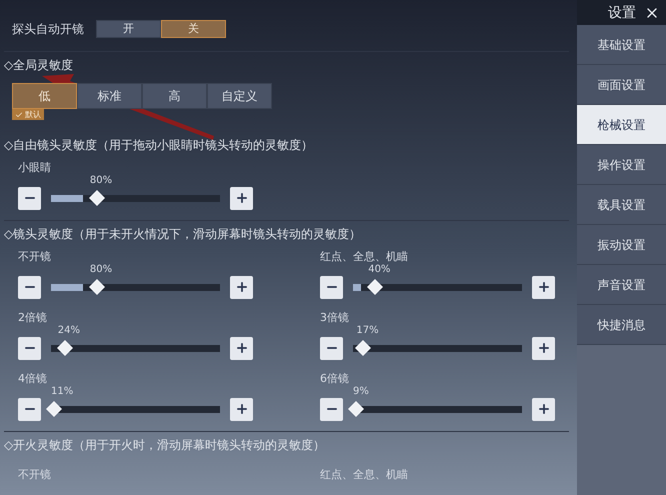 Image resolution: width=666 pixels, height=495 pixels. I want to click on sidebar-tab: 画面设置, so click(621, 85).